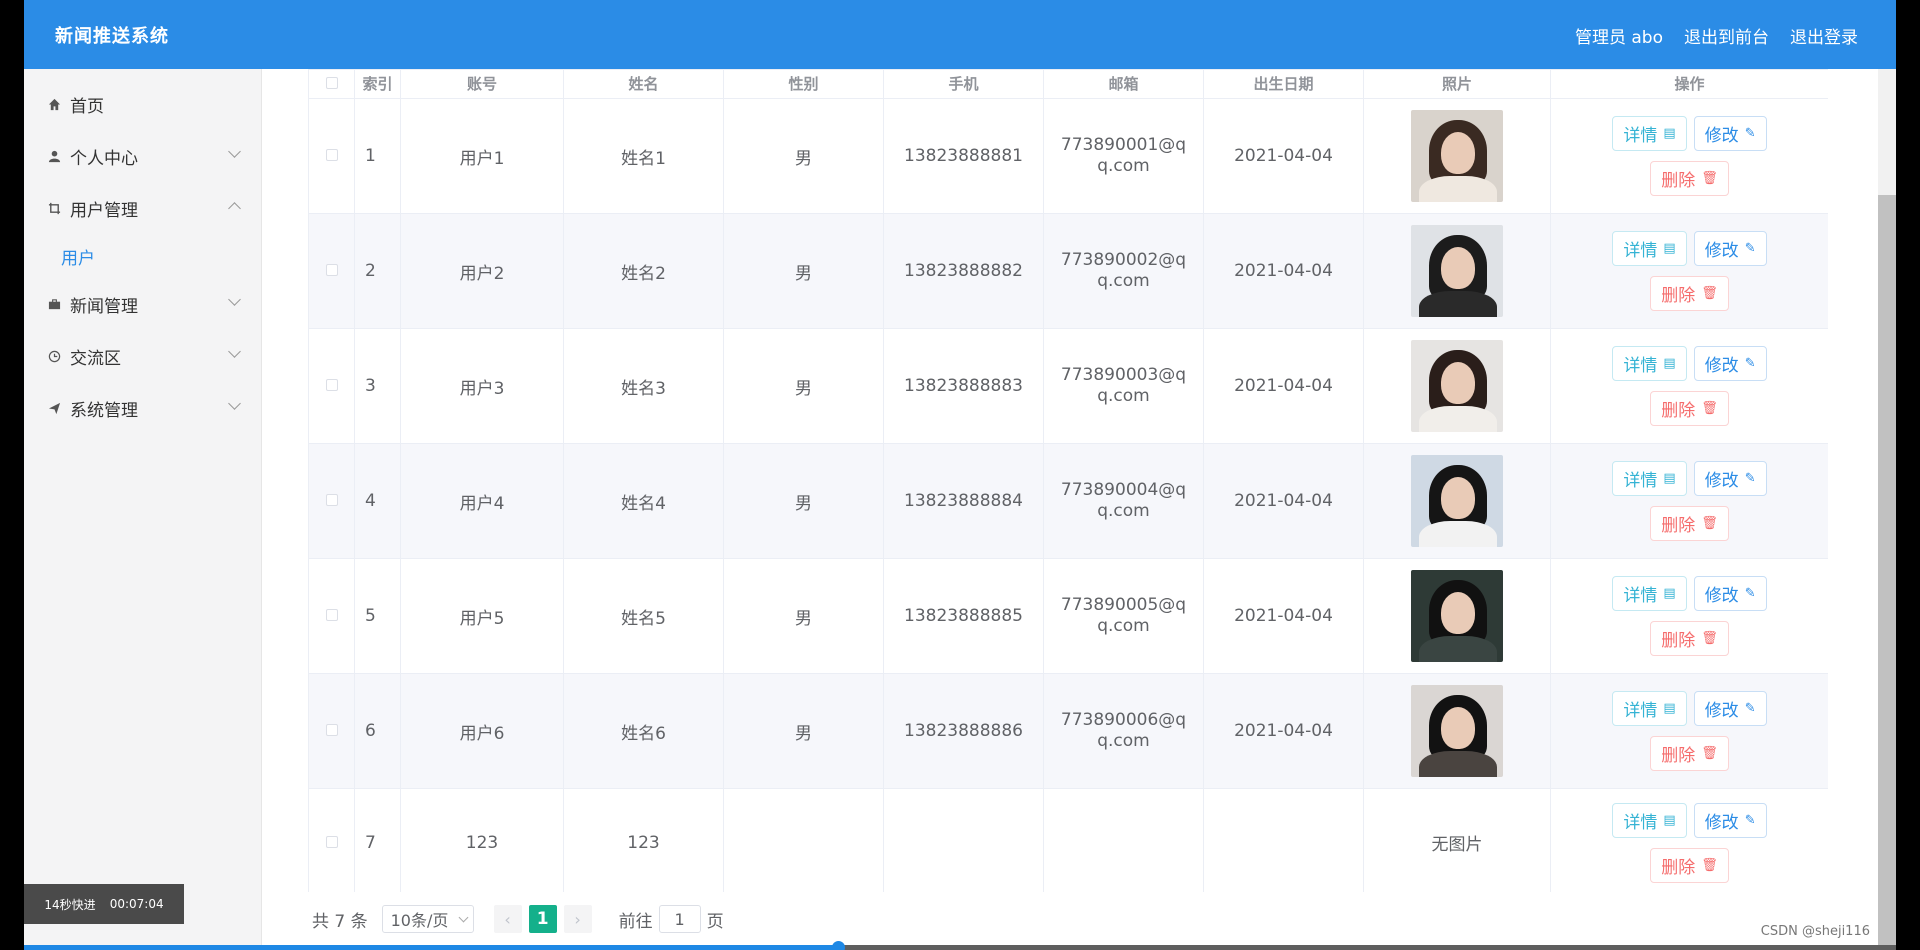 The height and width of the screenshot is (950, 1920). Describe the element at coordinates (1123, 84) in the screenshot. I see `column-header: 邮箱` at that location.